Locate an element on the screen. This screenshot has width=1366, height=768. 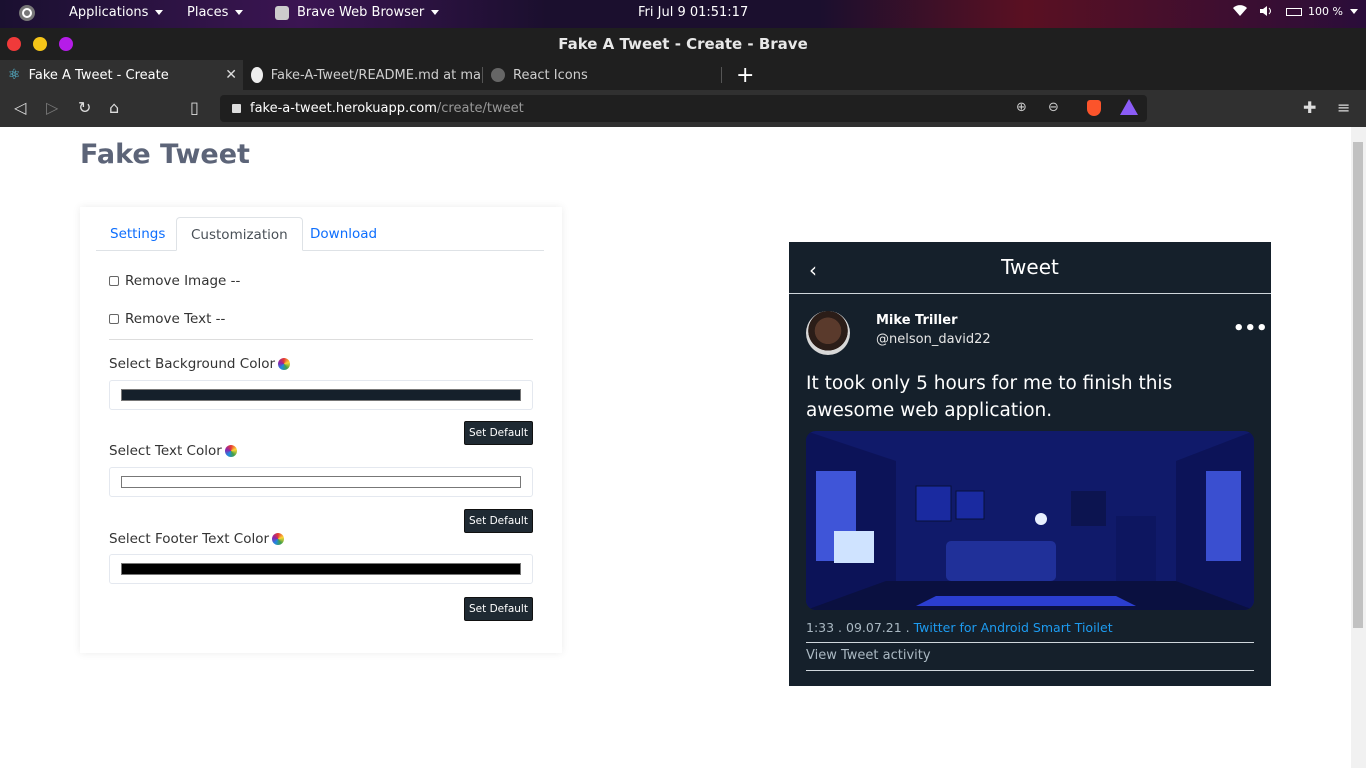
tab-fake-a-tweet: ⚛ Fake A Tweet - Create ✕ is located at coordinates (121, 75).